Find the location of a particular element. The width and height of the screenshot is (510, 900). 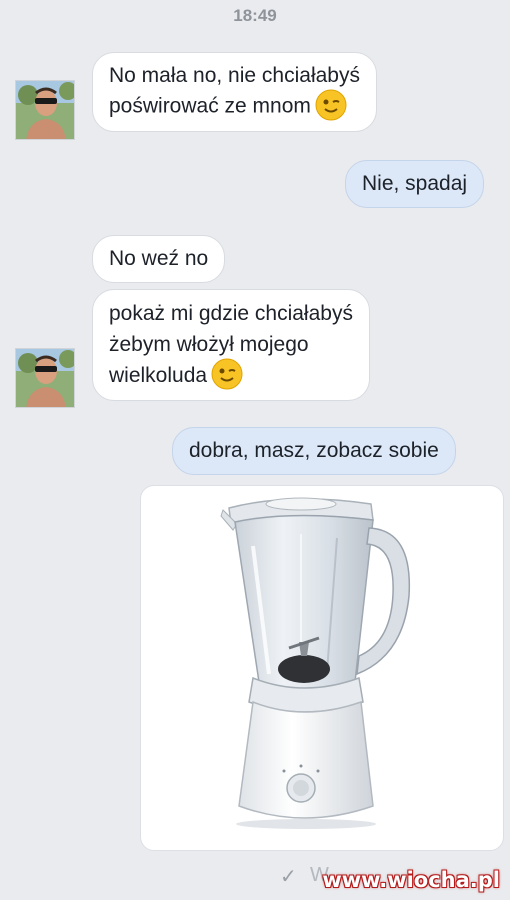

message-line: No weź no is located at coordinates (159, 258).